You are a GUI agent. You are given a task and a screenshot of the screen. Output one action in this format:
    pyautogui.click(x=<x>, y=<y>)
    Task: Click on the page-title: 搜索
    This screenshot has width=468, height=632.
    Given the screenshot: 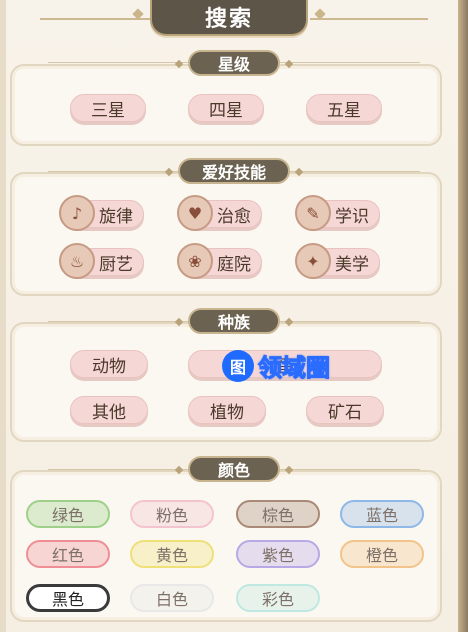 What is the action you would take?
    pyautogui.click(x=229, y=18)
    